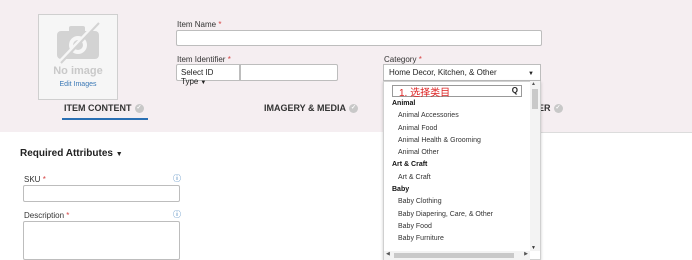 Image resolution: width=692 pixels, height=260 pixels. What do you see at coordinates (404, 103) in the screenshot?
I see `category-group-header: Animal` at bounding box center [404, 103].